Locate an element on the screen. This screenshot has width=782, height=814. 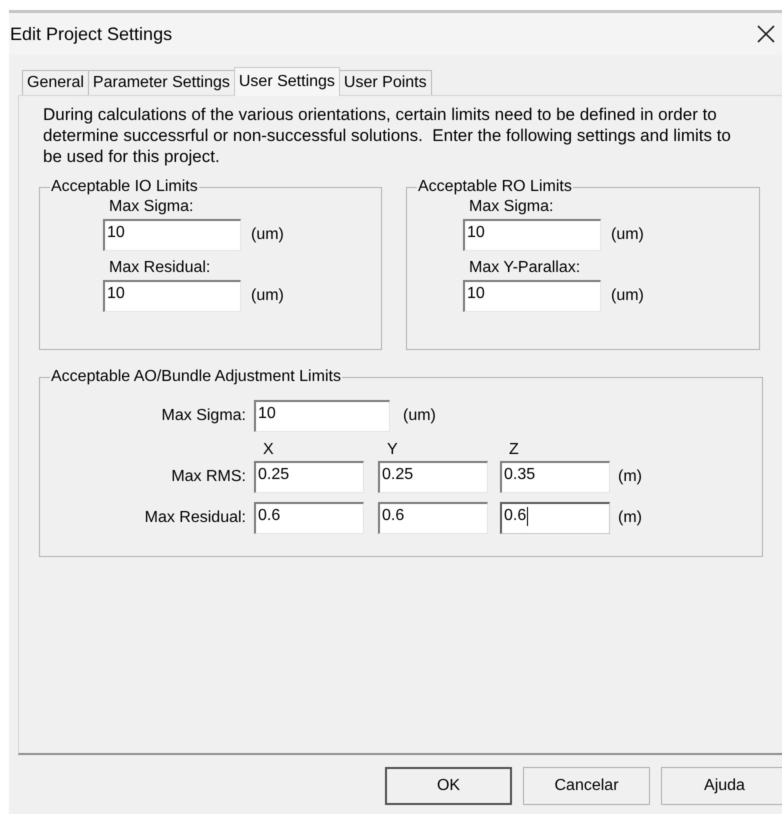
tab: General is located at coordinates (55, 82).